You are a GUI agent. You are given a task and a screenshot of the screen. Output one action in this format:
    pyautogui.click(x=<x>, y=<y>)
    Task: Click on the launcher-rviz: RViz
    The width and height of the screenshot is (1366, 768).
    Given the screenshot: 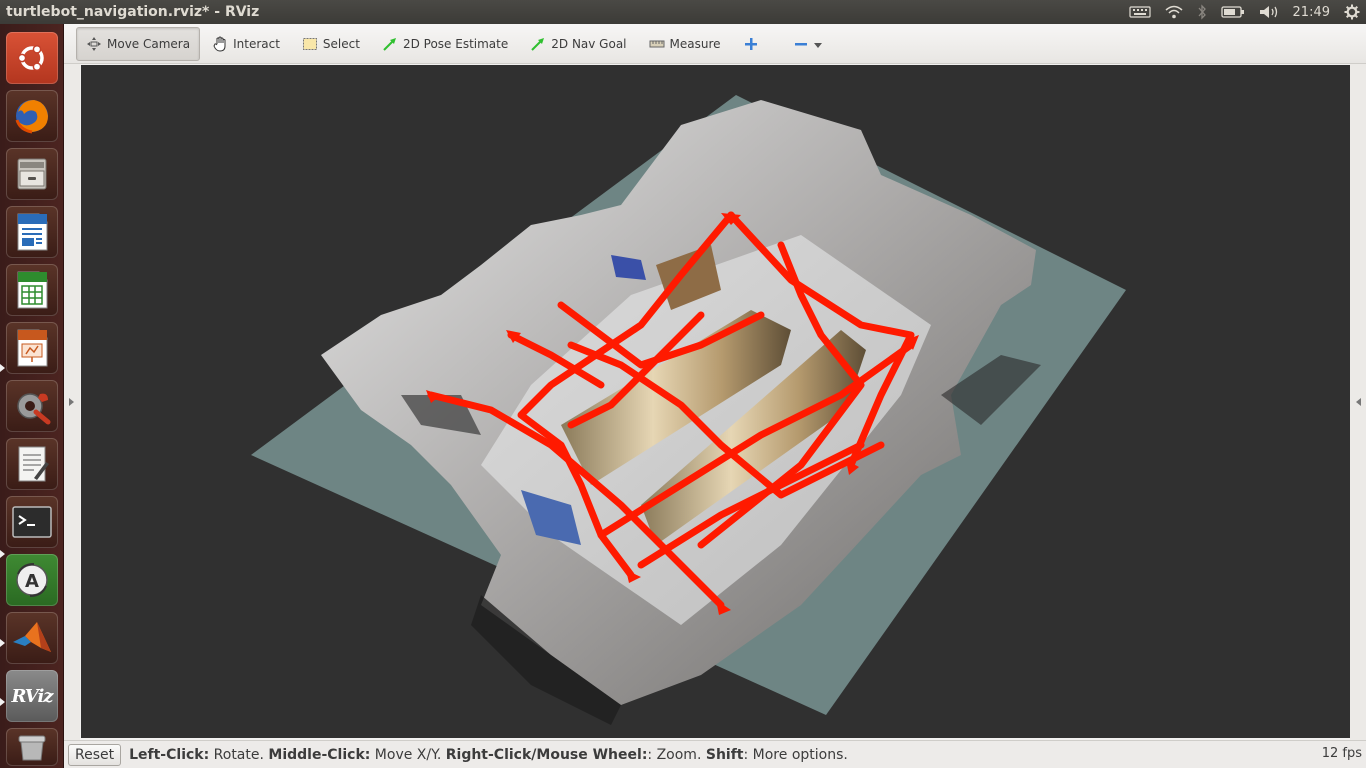 What is the action you would take?
    pyautogui.click(x=32, y=696)
    